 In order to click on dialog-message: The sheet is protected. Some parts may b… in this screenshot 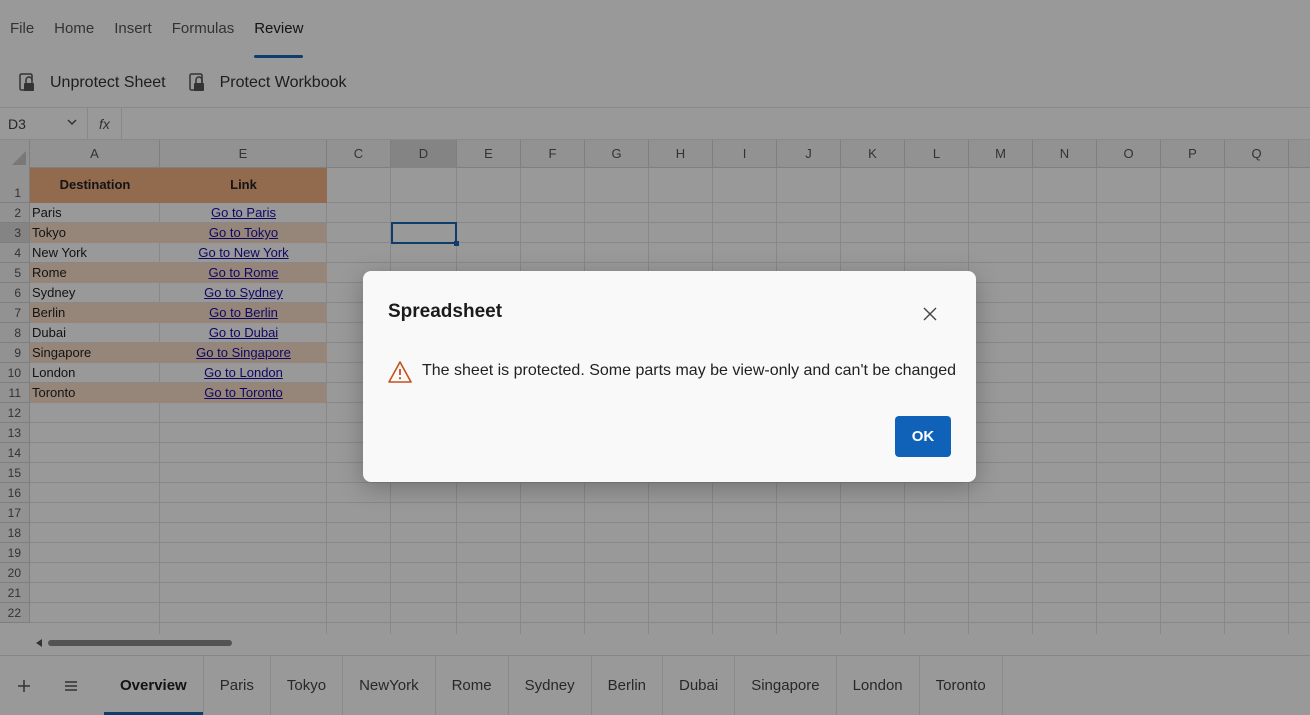, I will do `click(689, 370)`.